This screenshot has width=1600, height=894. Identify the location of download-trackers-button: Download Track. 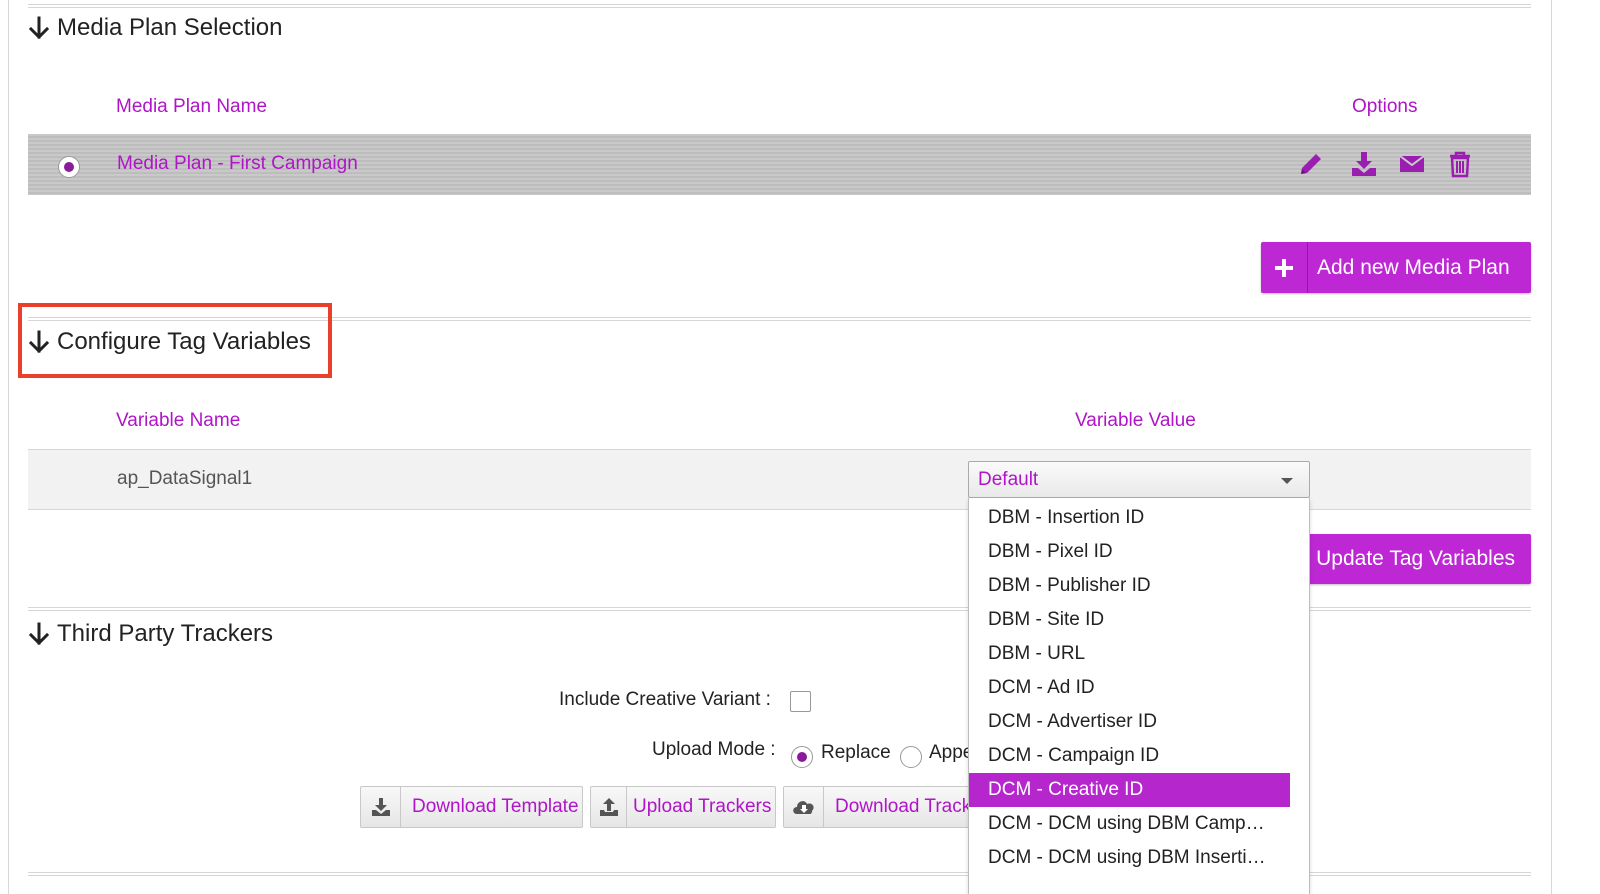
(883, 807).